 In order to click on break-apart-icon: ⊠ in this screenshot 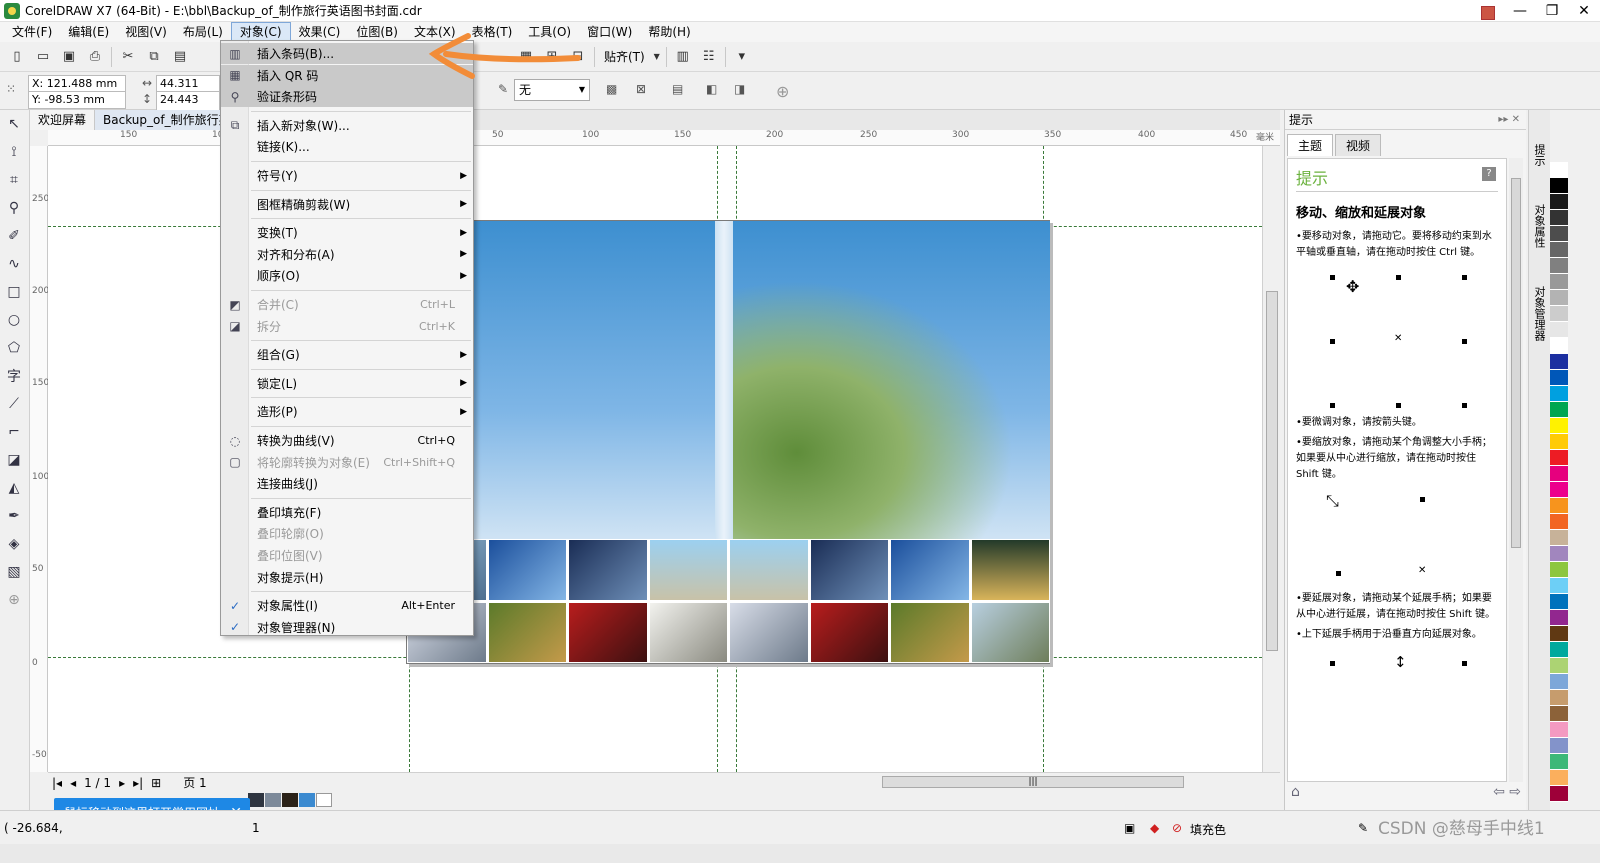, I will do `click(641, 89)`.